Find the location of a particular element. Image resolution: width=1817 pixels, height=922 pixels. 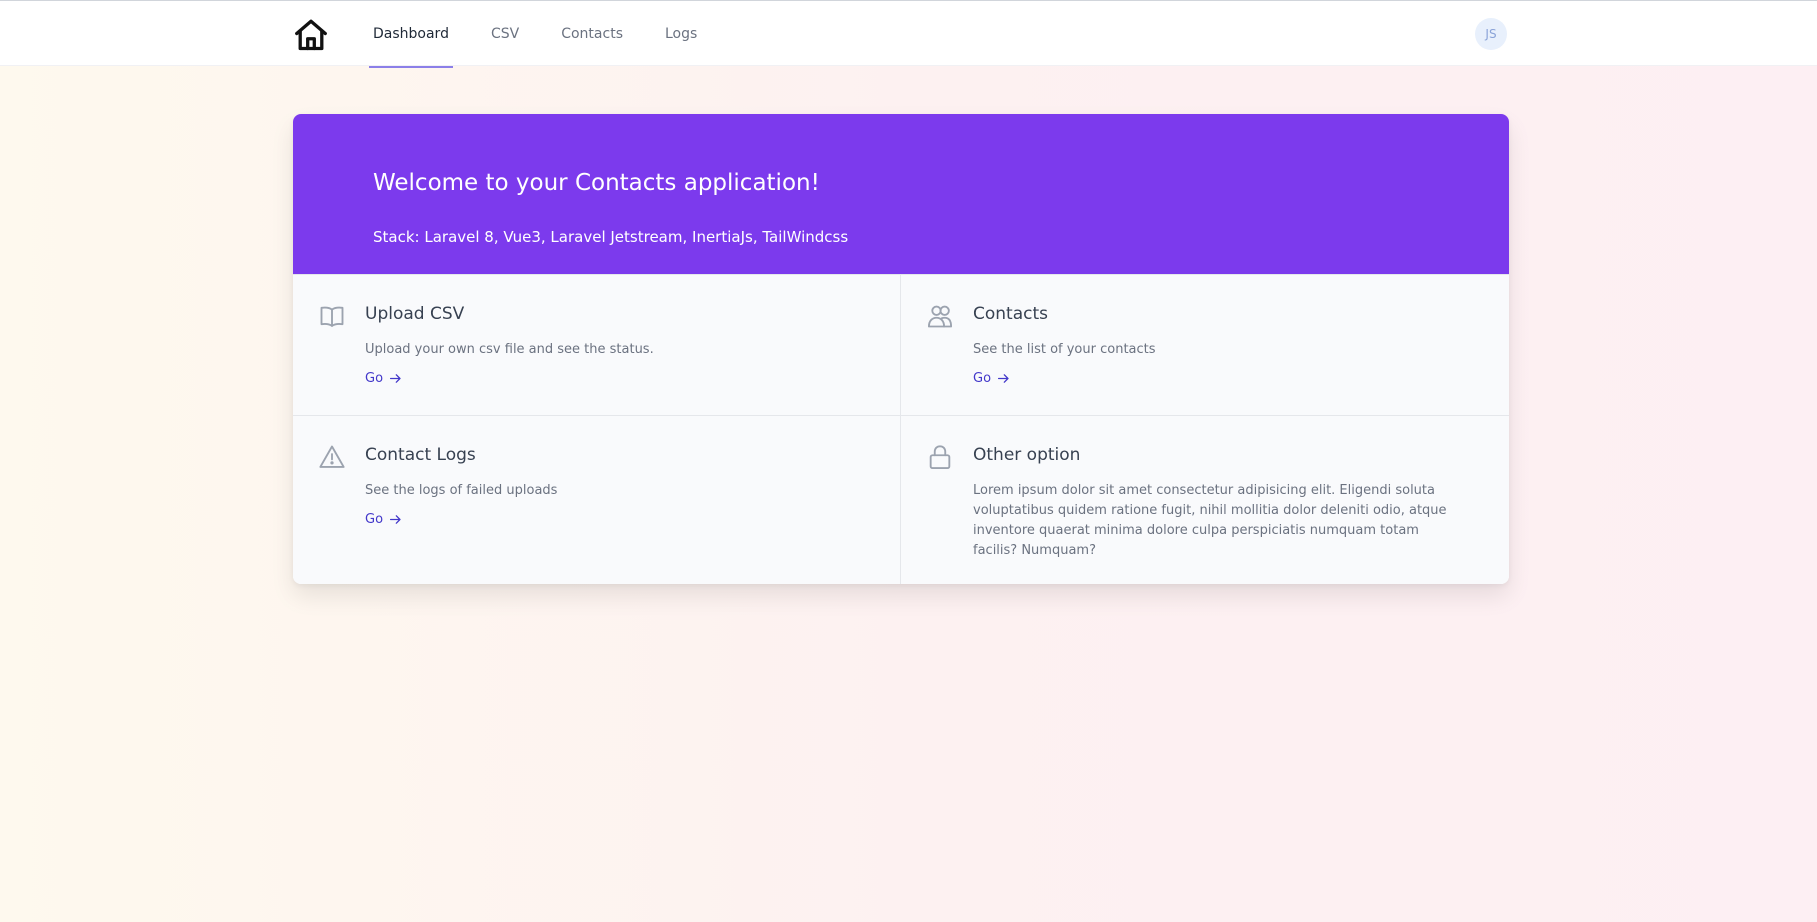

nav-contacts: Contacts is located at coordinates (592, 34).